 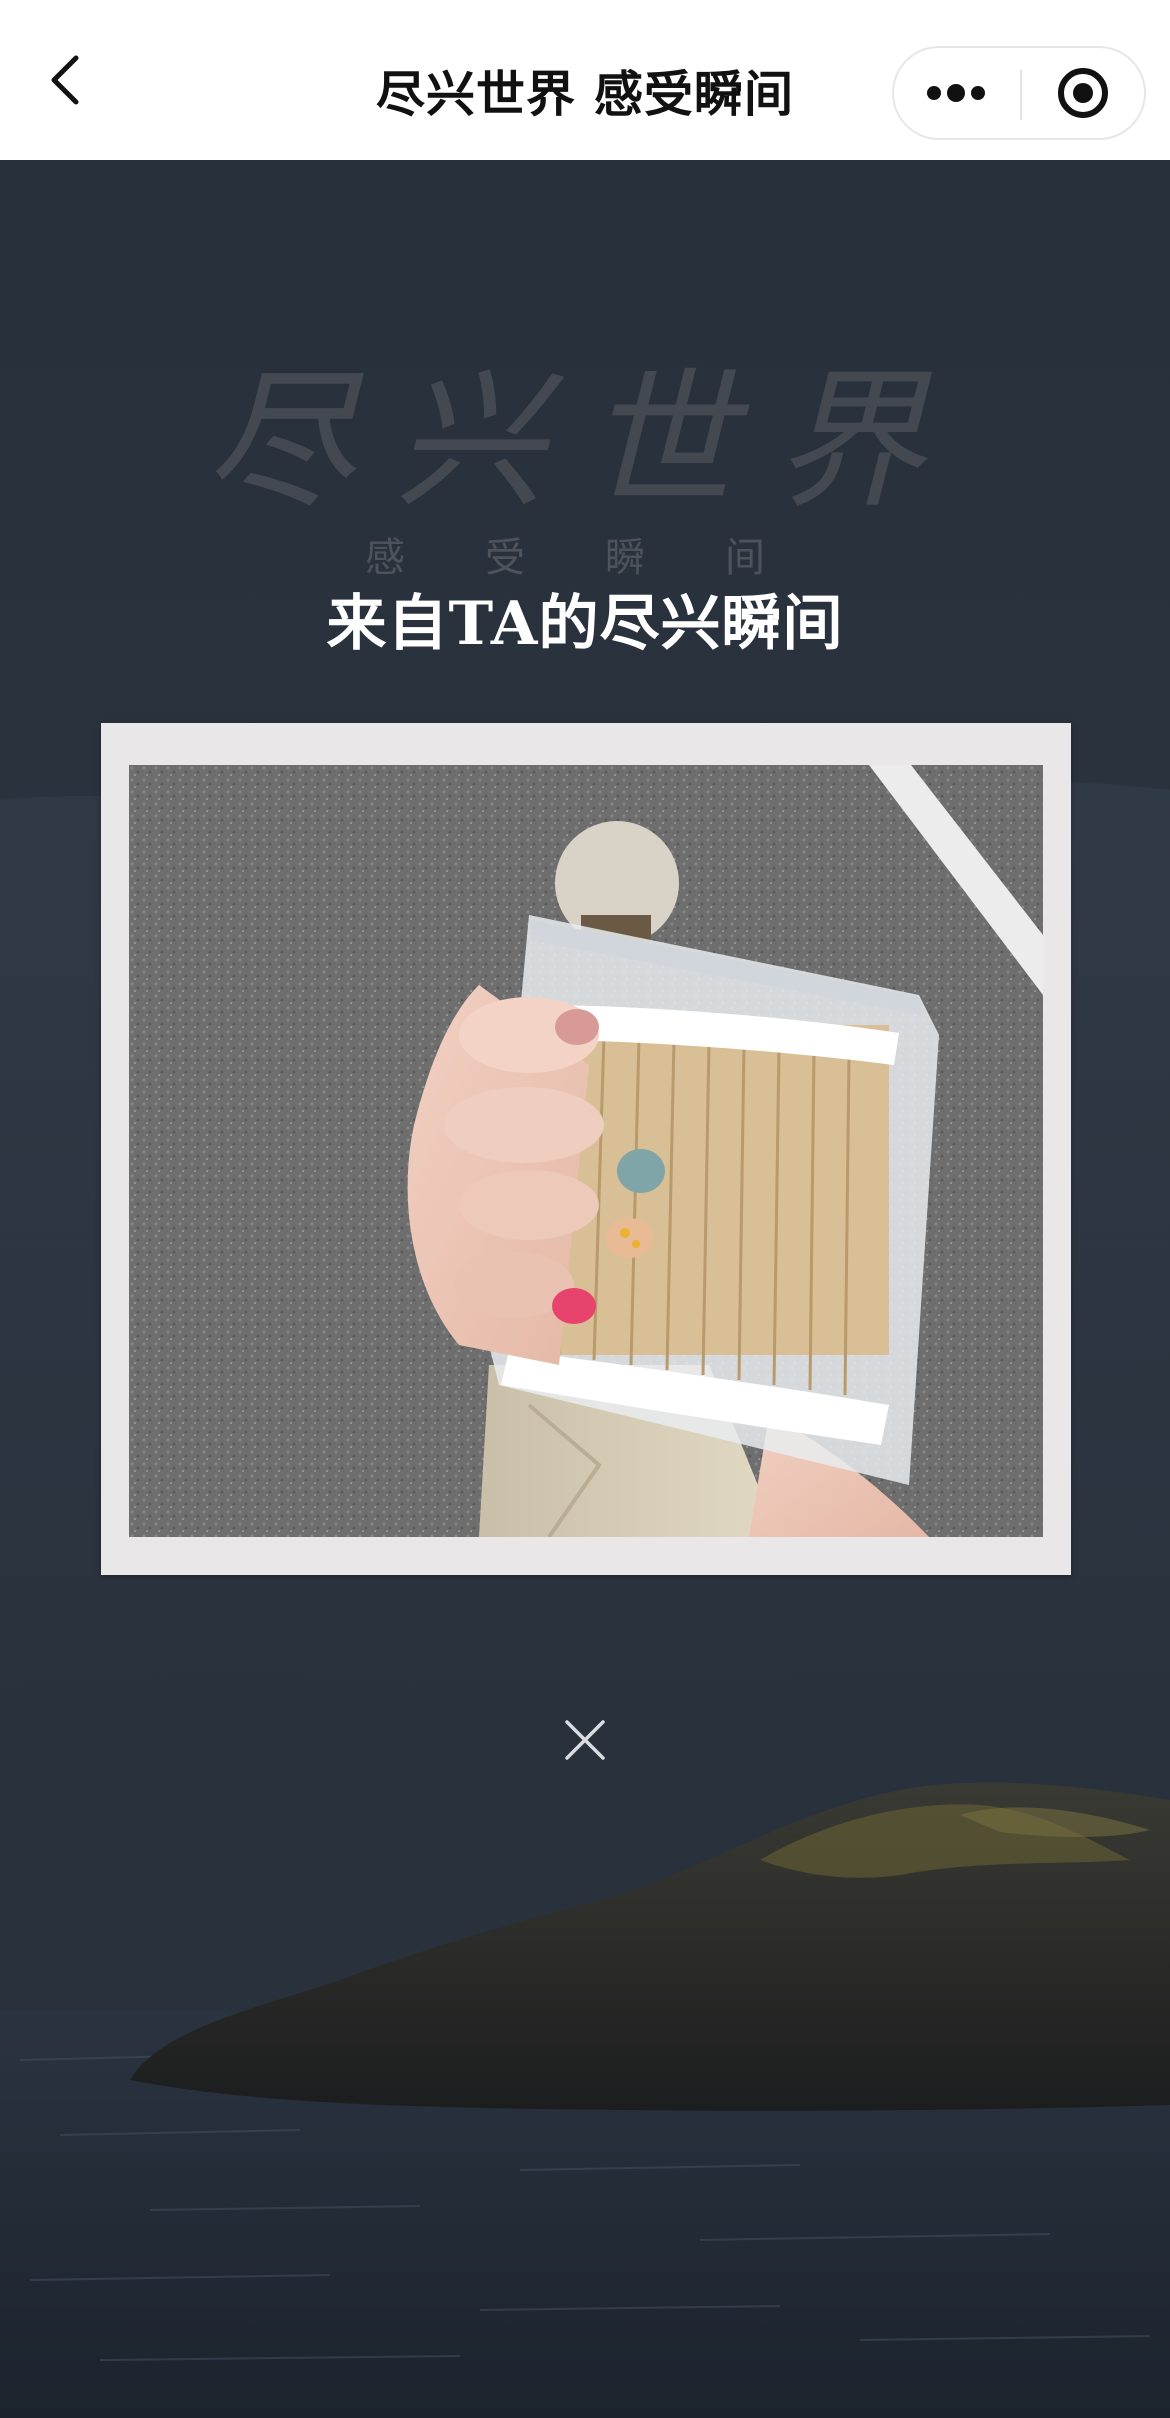 I want to click on mini-program-capsule, so click(x=1019, y=93).